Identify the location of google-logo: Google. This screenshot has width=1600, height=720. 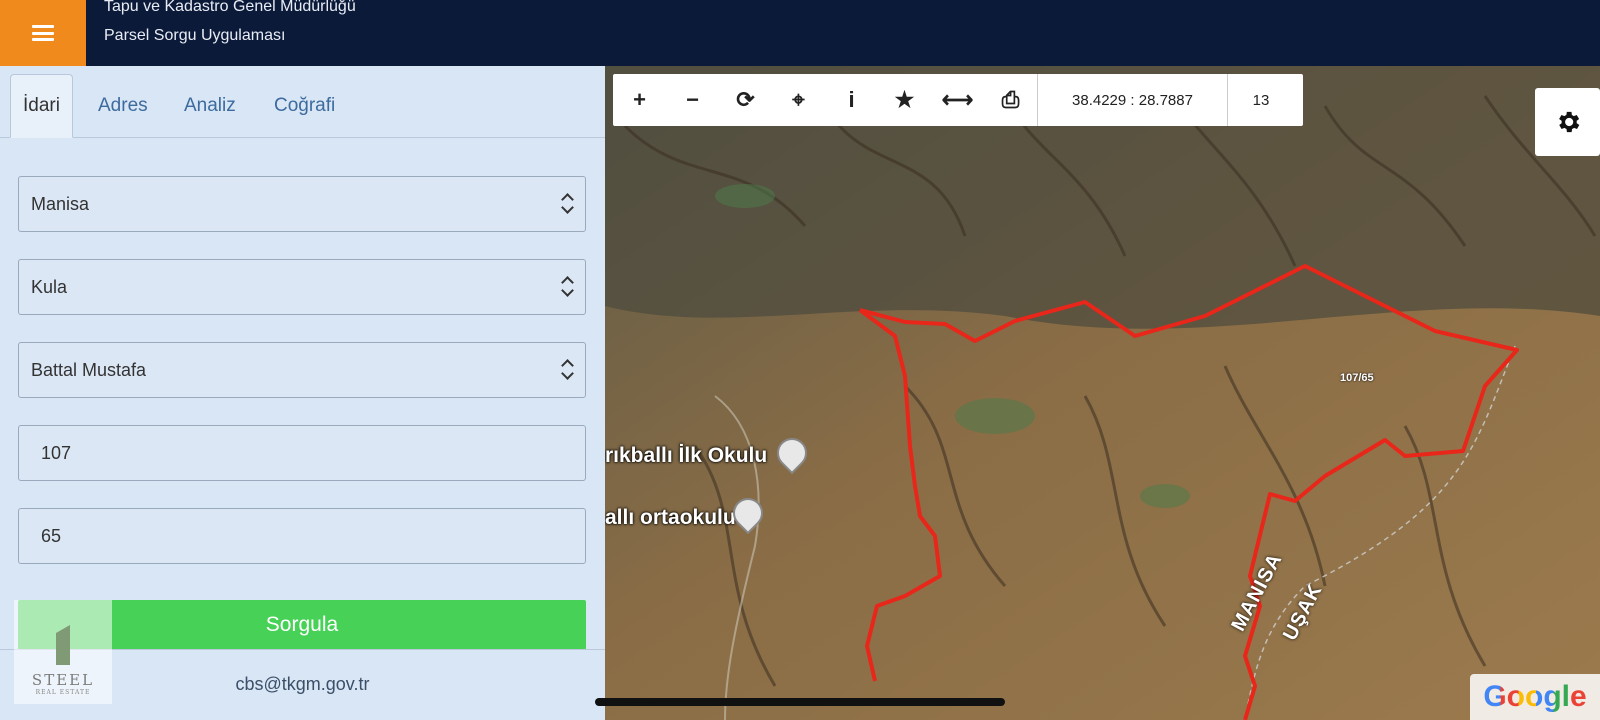
(1535, 696).